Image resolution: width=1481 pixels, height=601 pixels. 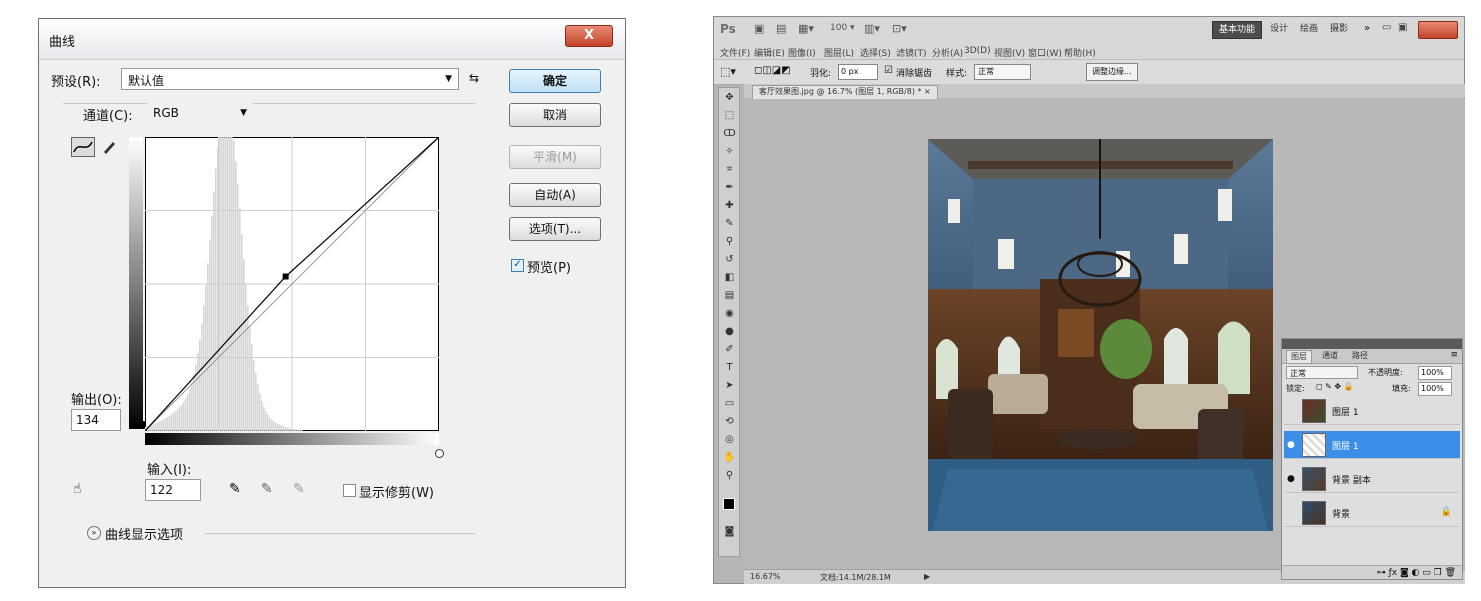 What do you see at coordinates (292, 284) in the screenshot?
I see `curve-graph` at bounding box center [292, 284].